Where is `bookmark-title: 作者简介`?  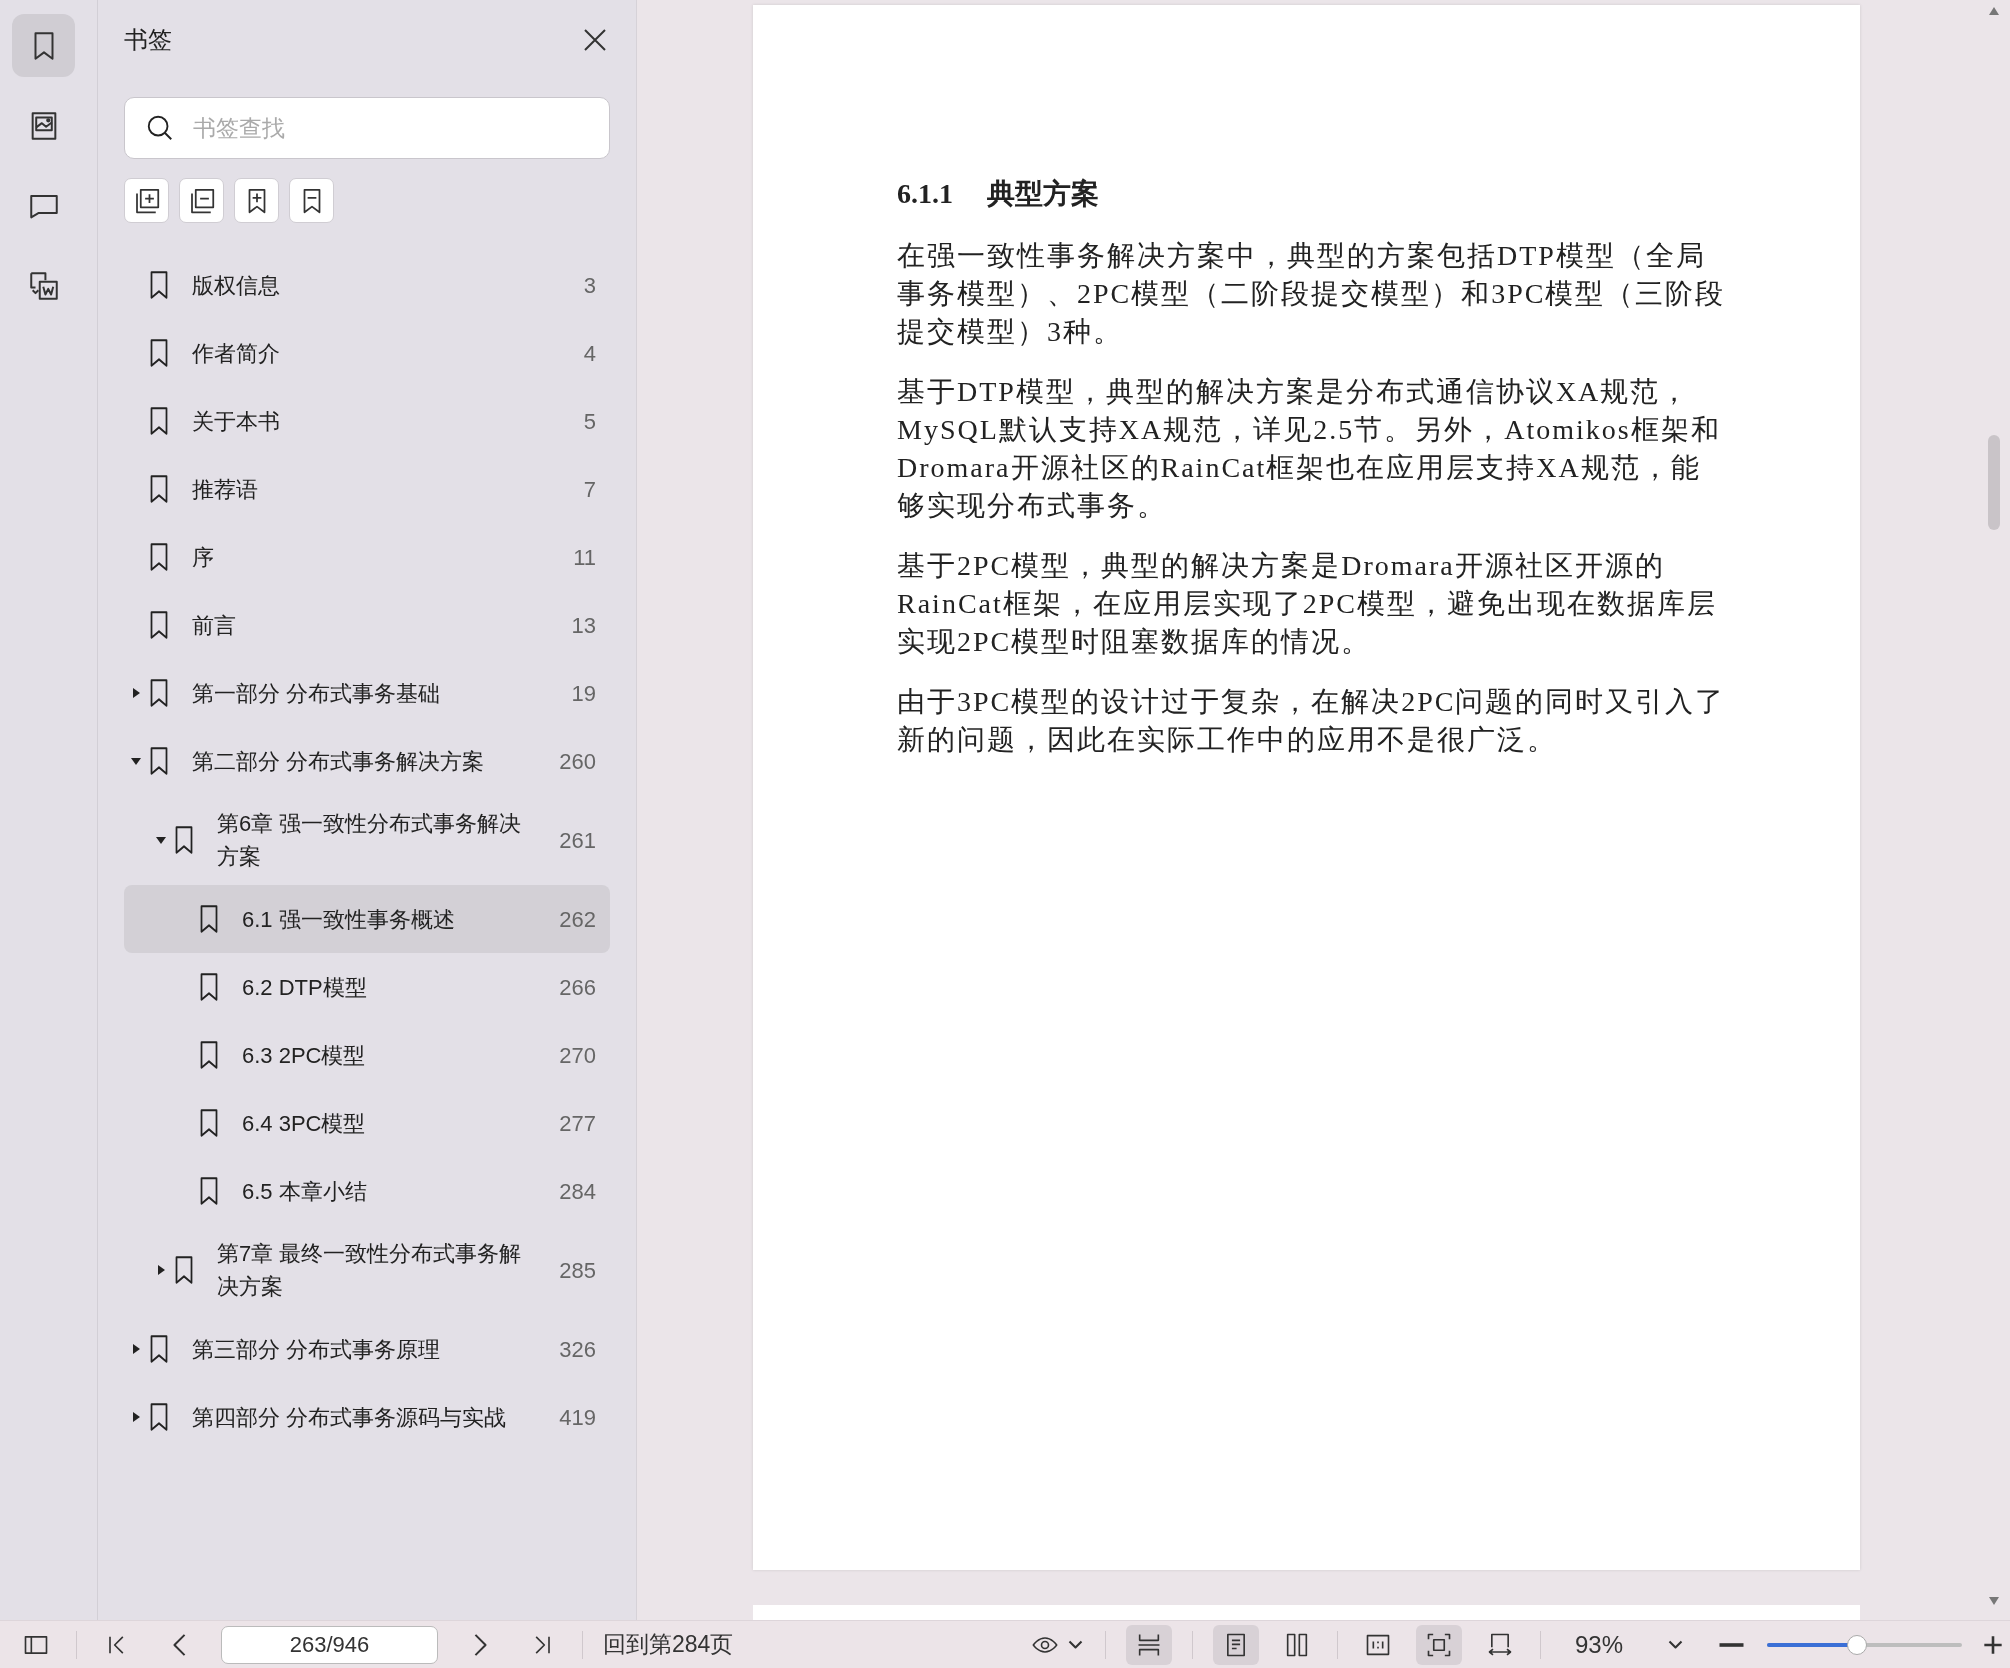 bookmark-title: 作者简介 is located at coordinates (236, 353).